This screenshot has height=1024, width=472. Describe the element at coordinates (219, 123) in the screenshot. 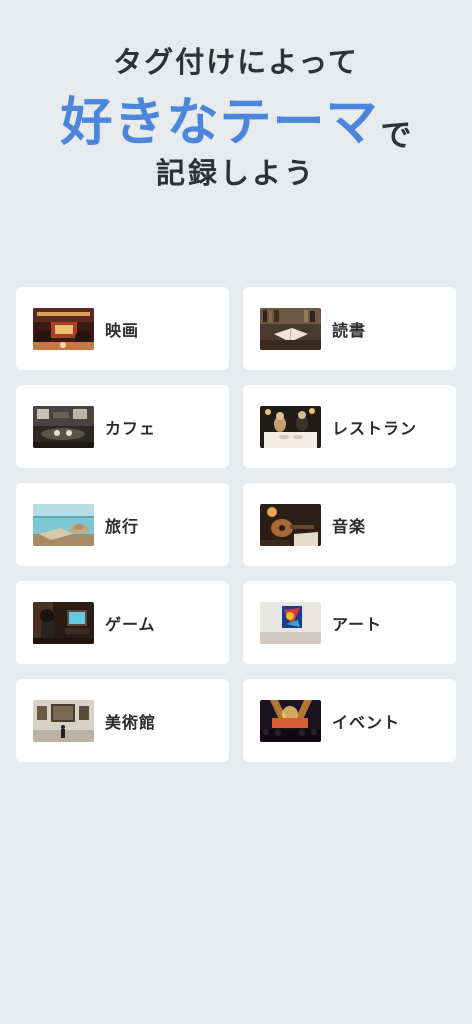

I see `hero-accent-text: 好きなテーマ` at that location.